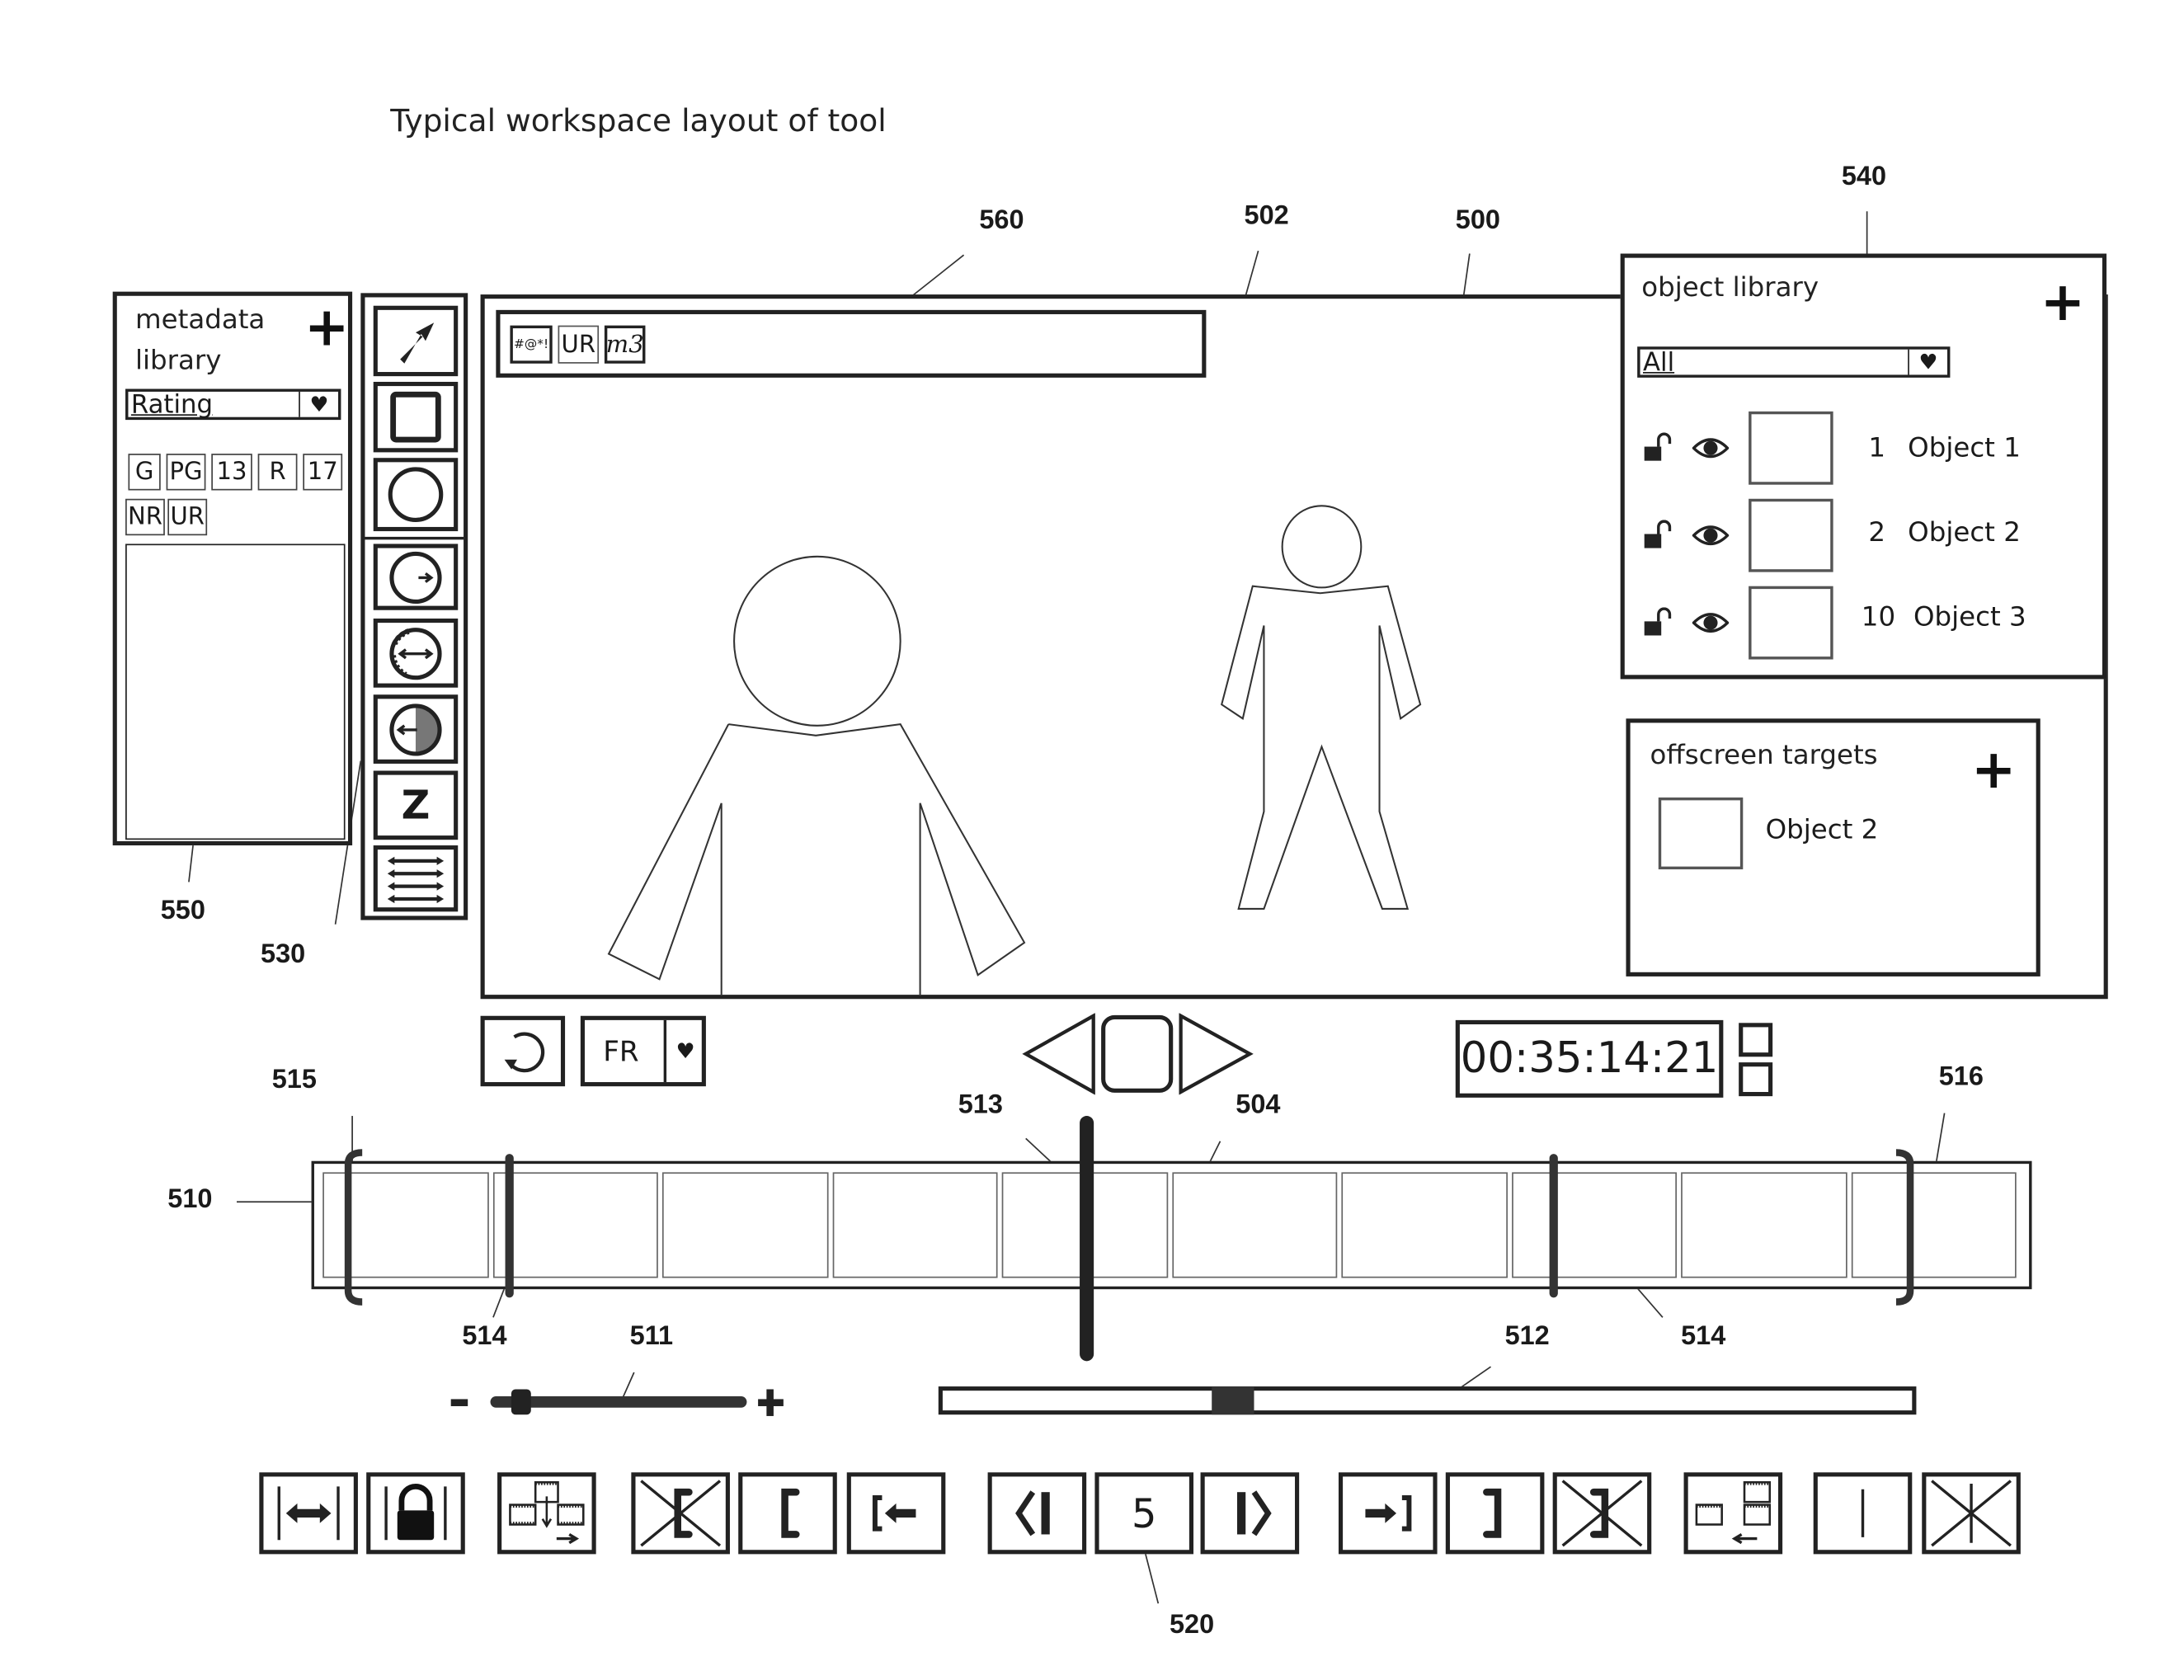  I want to click on clear-marker-button, so click(1971, 1513).